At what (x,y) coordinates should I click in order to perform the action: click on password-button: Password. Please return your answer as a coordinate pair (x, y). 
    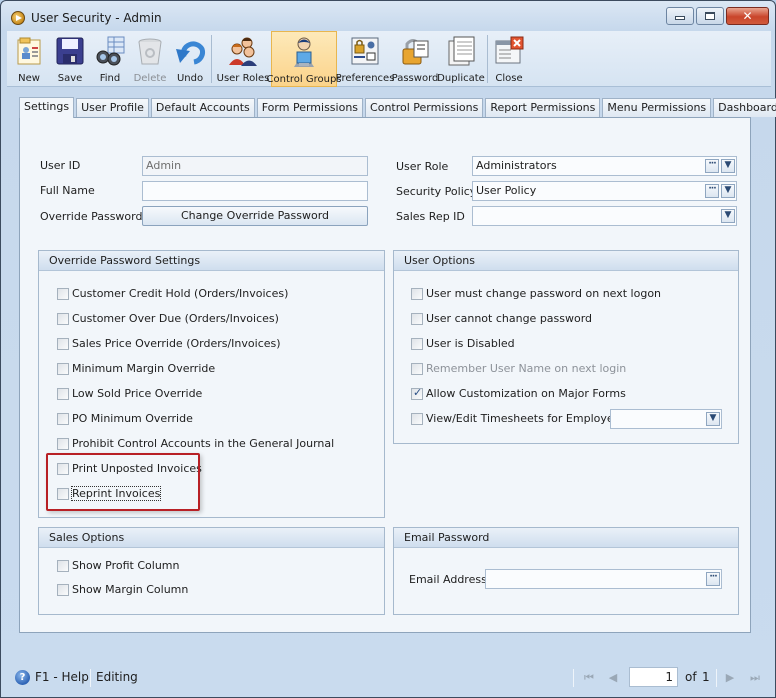
    Looking at the image, I should click on (415, 59).